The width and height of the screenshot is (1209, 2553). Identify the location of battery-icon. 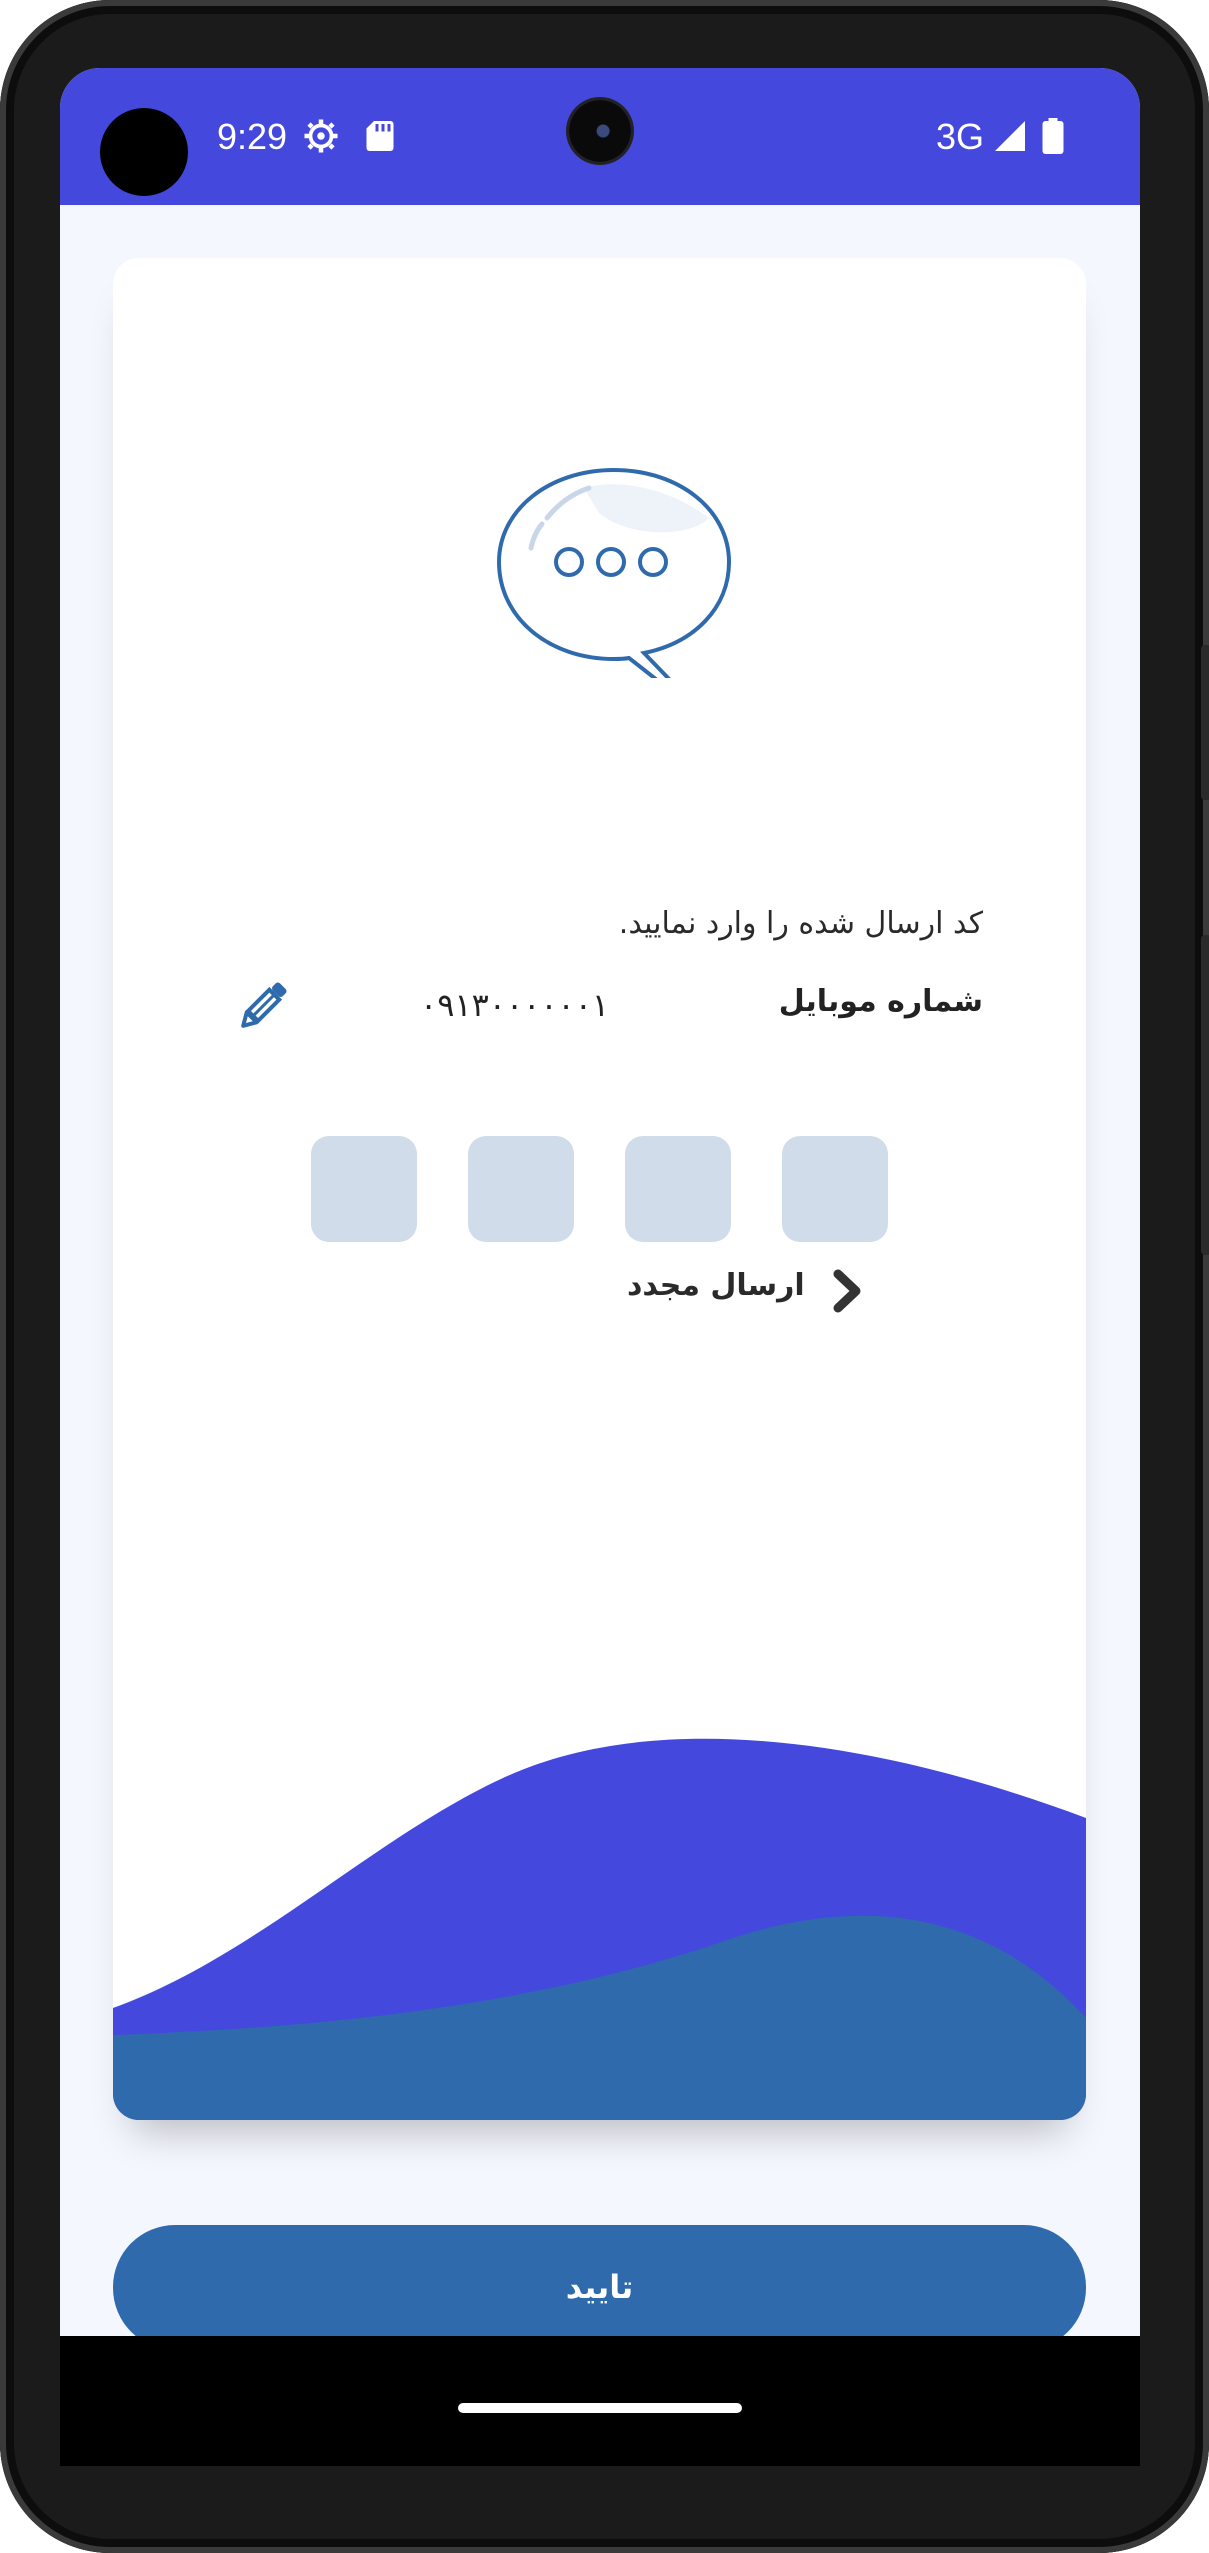
(1053, 136).